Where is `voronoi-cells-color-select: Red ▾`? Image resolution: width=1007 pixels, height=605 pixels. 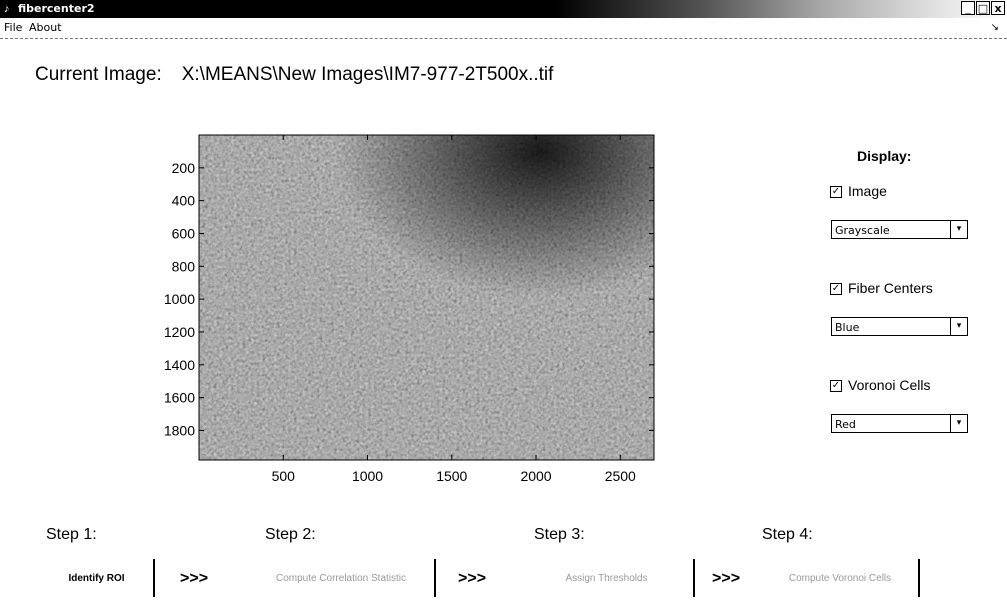
voronoi-cells-color-select: Red ▾ is located at coordinates (899, 423).